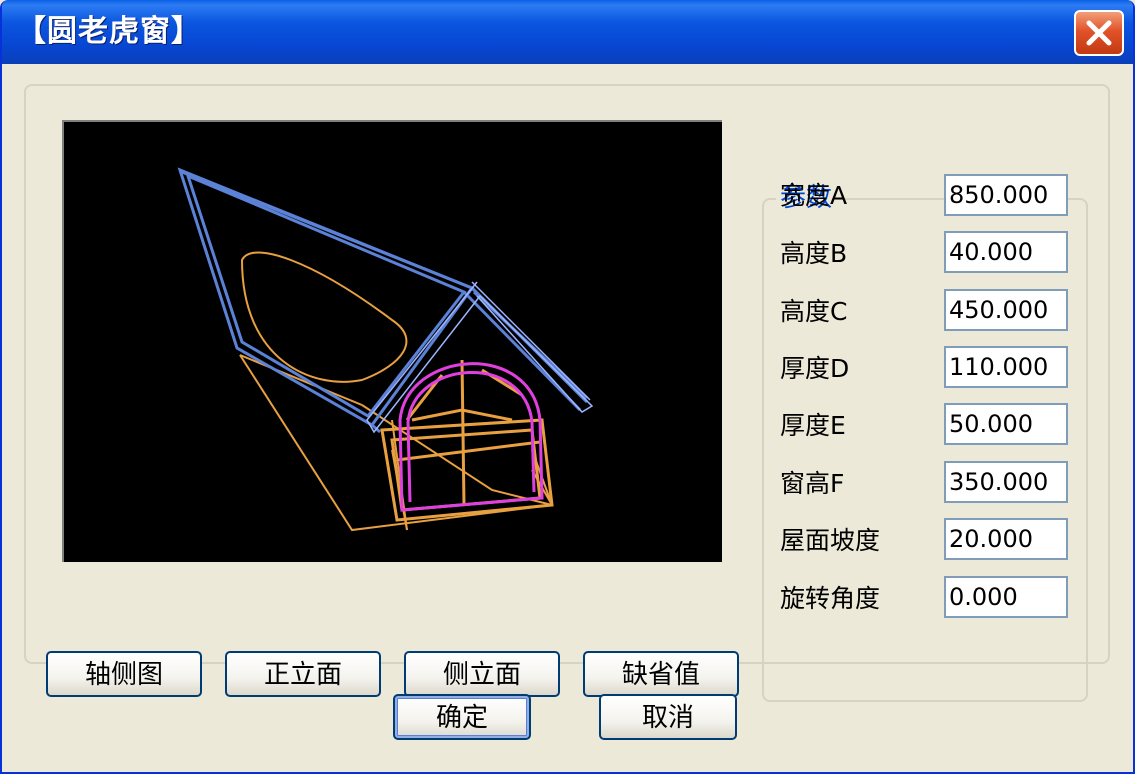 This screenshot has height=774, width=1135. Describe the element at coordinates (661, 674) in the screenshot. I see `default-values-button: 缺省值` at that location.